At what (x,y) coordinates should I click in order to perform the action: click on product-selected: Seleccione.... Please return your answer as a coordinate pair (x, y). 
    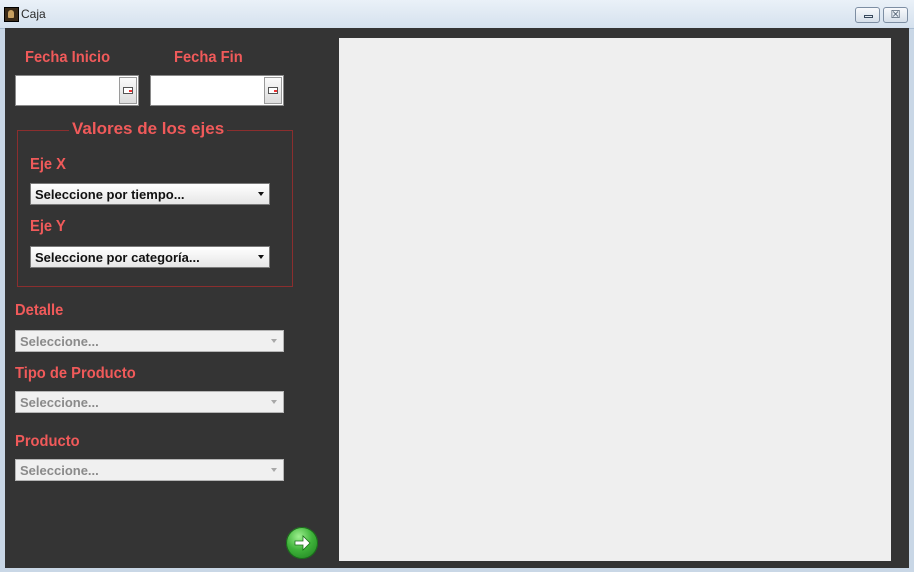
    Looking at the image, I should click on (59, 470).